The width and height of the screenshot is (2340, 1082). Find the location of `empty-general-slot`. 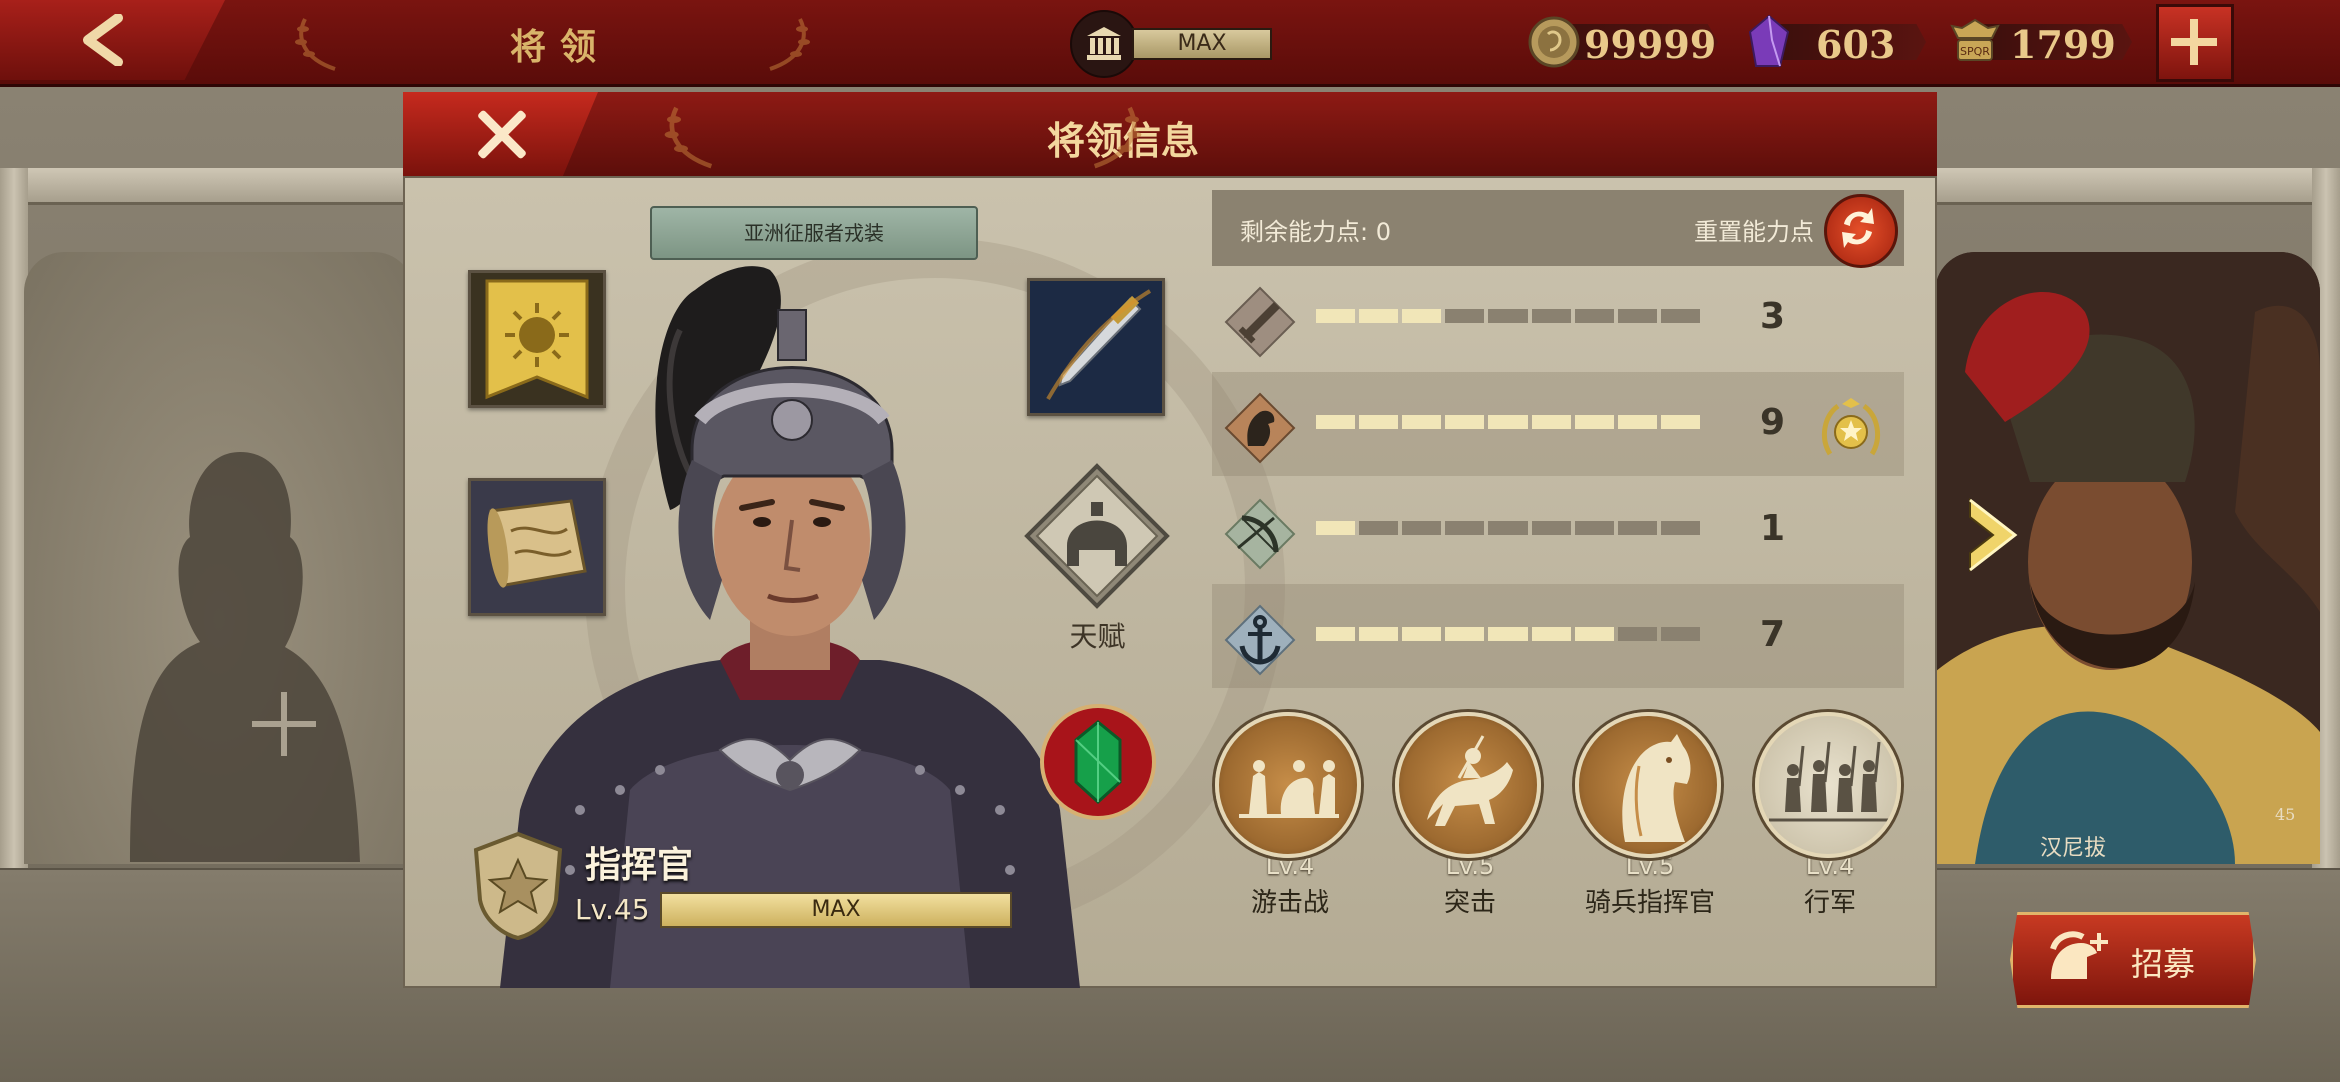

empty-general-slot is located at coordinates (219, 558).